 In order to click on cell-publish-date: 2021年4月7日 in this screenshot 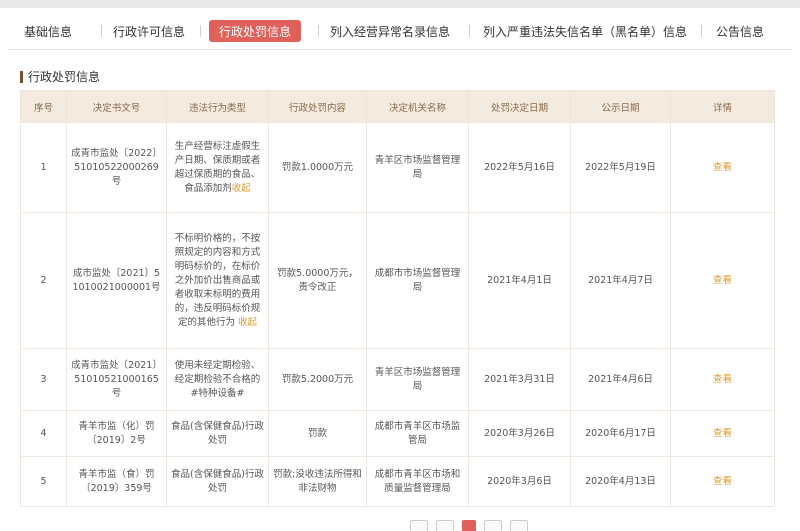, I will do `click(620, 280)`.